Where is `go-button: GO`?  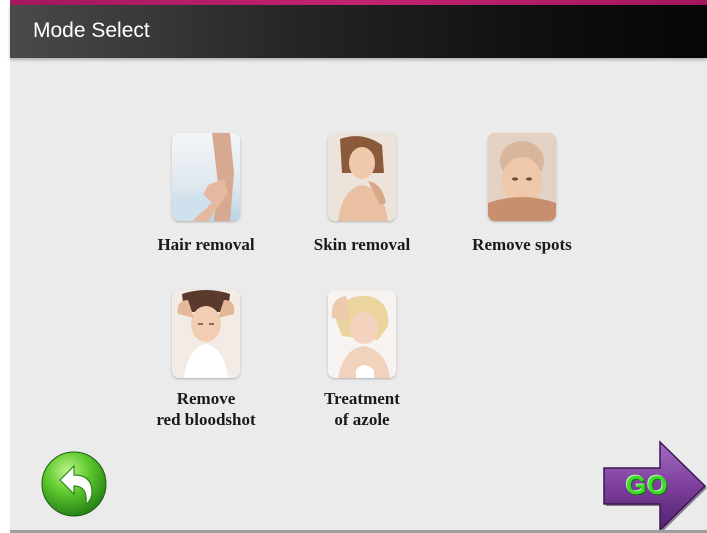
go-button: GO is located at coordinates (653, 486).